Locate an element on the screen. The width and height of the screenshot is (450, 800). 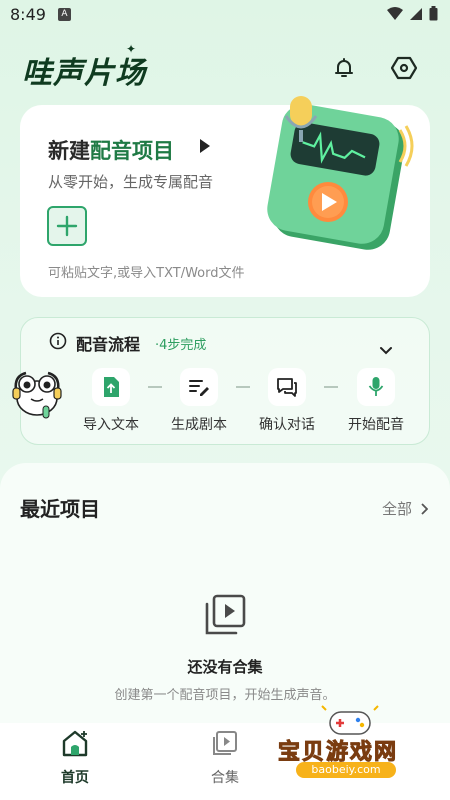
step-label: 开始配音 is located at coordinates (376, 425).